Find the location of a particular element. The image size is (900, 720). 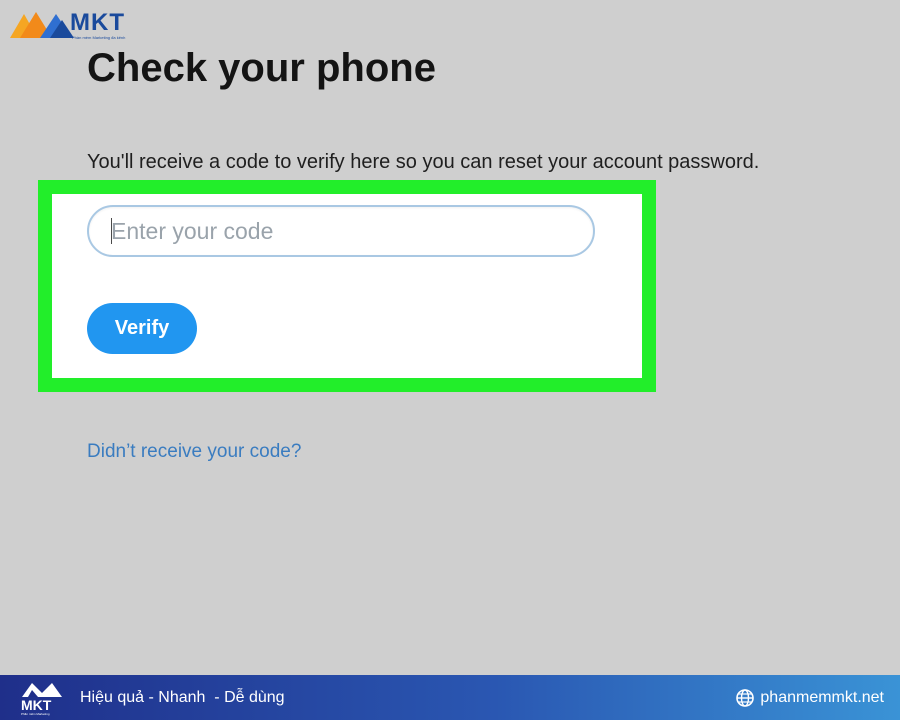

globe-icon is located at coordinates (745, 698).